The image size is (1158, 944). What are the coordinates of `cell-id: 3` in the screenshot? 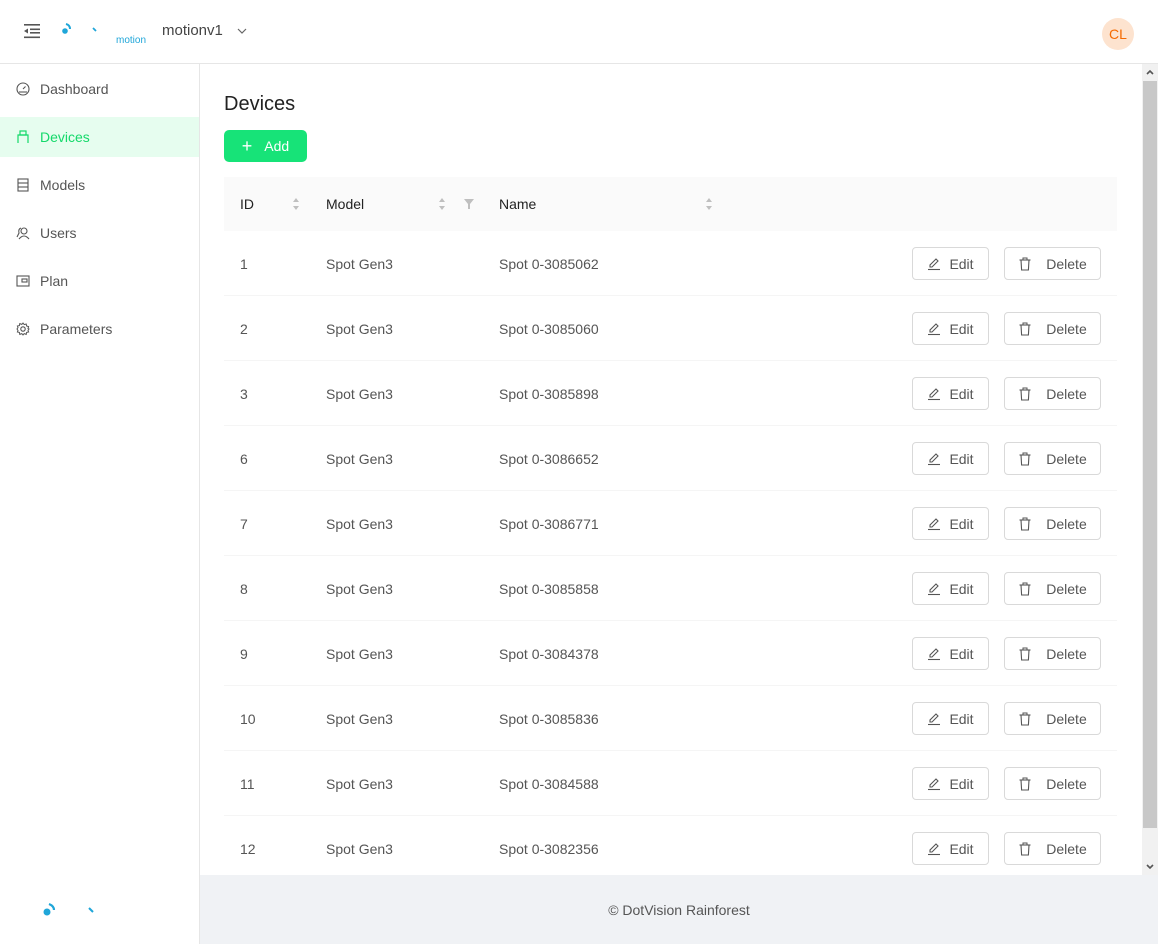 It's located at (244, 393).